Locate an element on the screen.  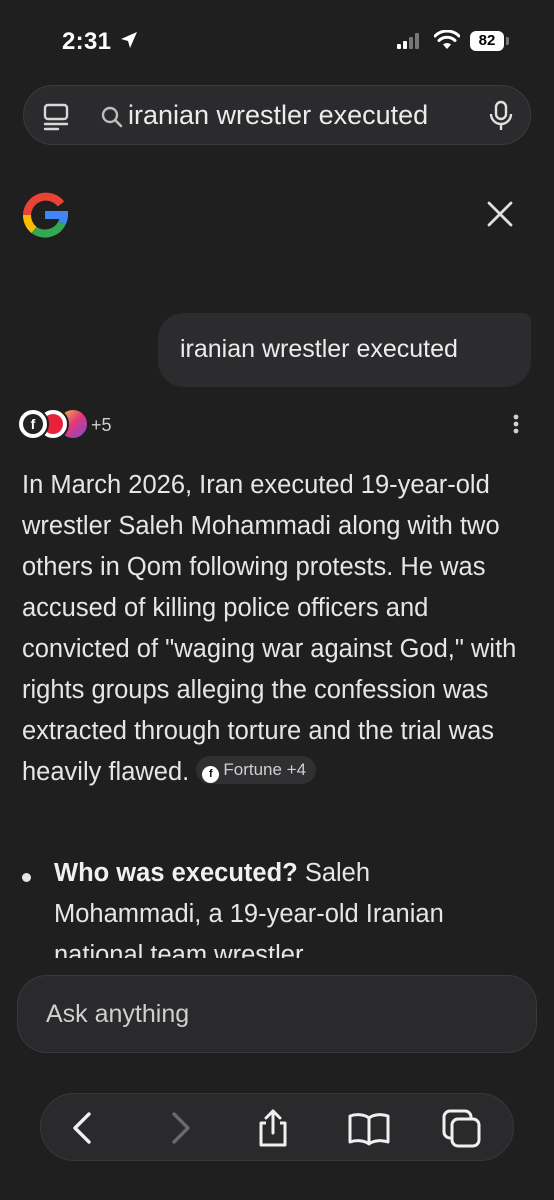
citation-chip: f Fortune +4 is located at coordinates (256, 770).